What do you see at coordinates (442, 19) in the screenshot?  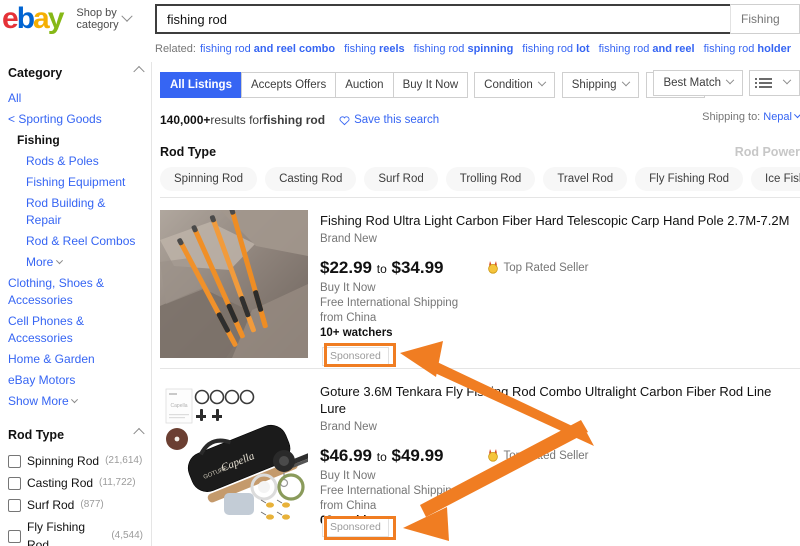 I see `search-input` at bounding box center [442, 19].